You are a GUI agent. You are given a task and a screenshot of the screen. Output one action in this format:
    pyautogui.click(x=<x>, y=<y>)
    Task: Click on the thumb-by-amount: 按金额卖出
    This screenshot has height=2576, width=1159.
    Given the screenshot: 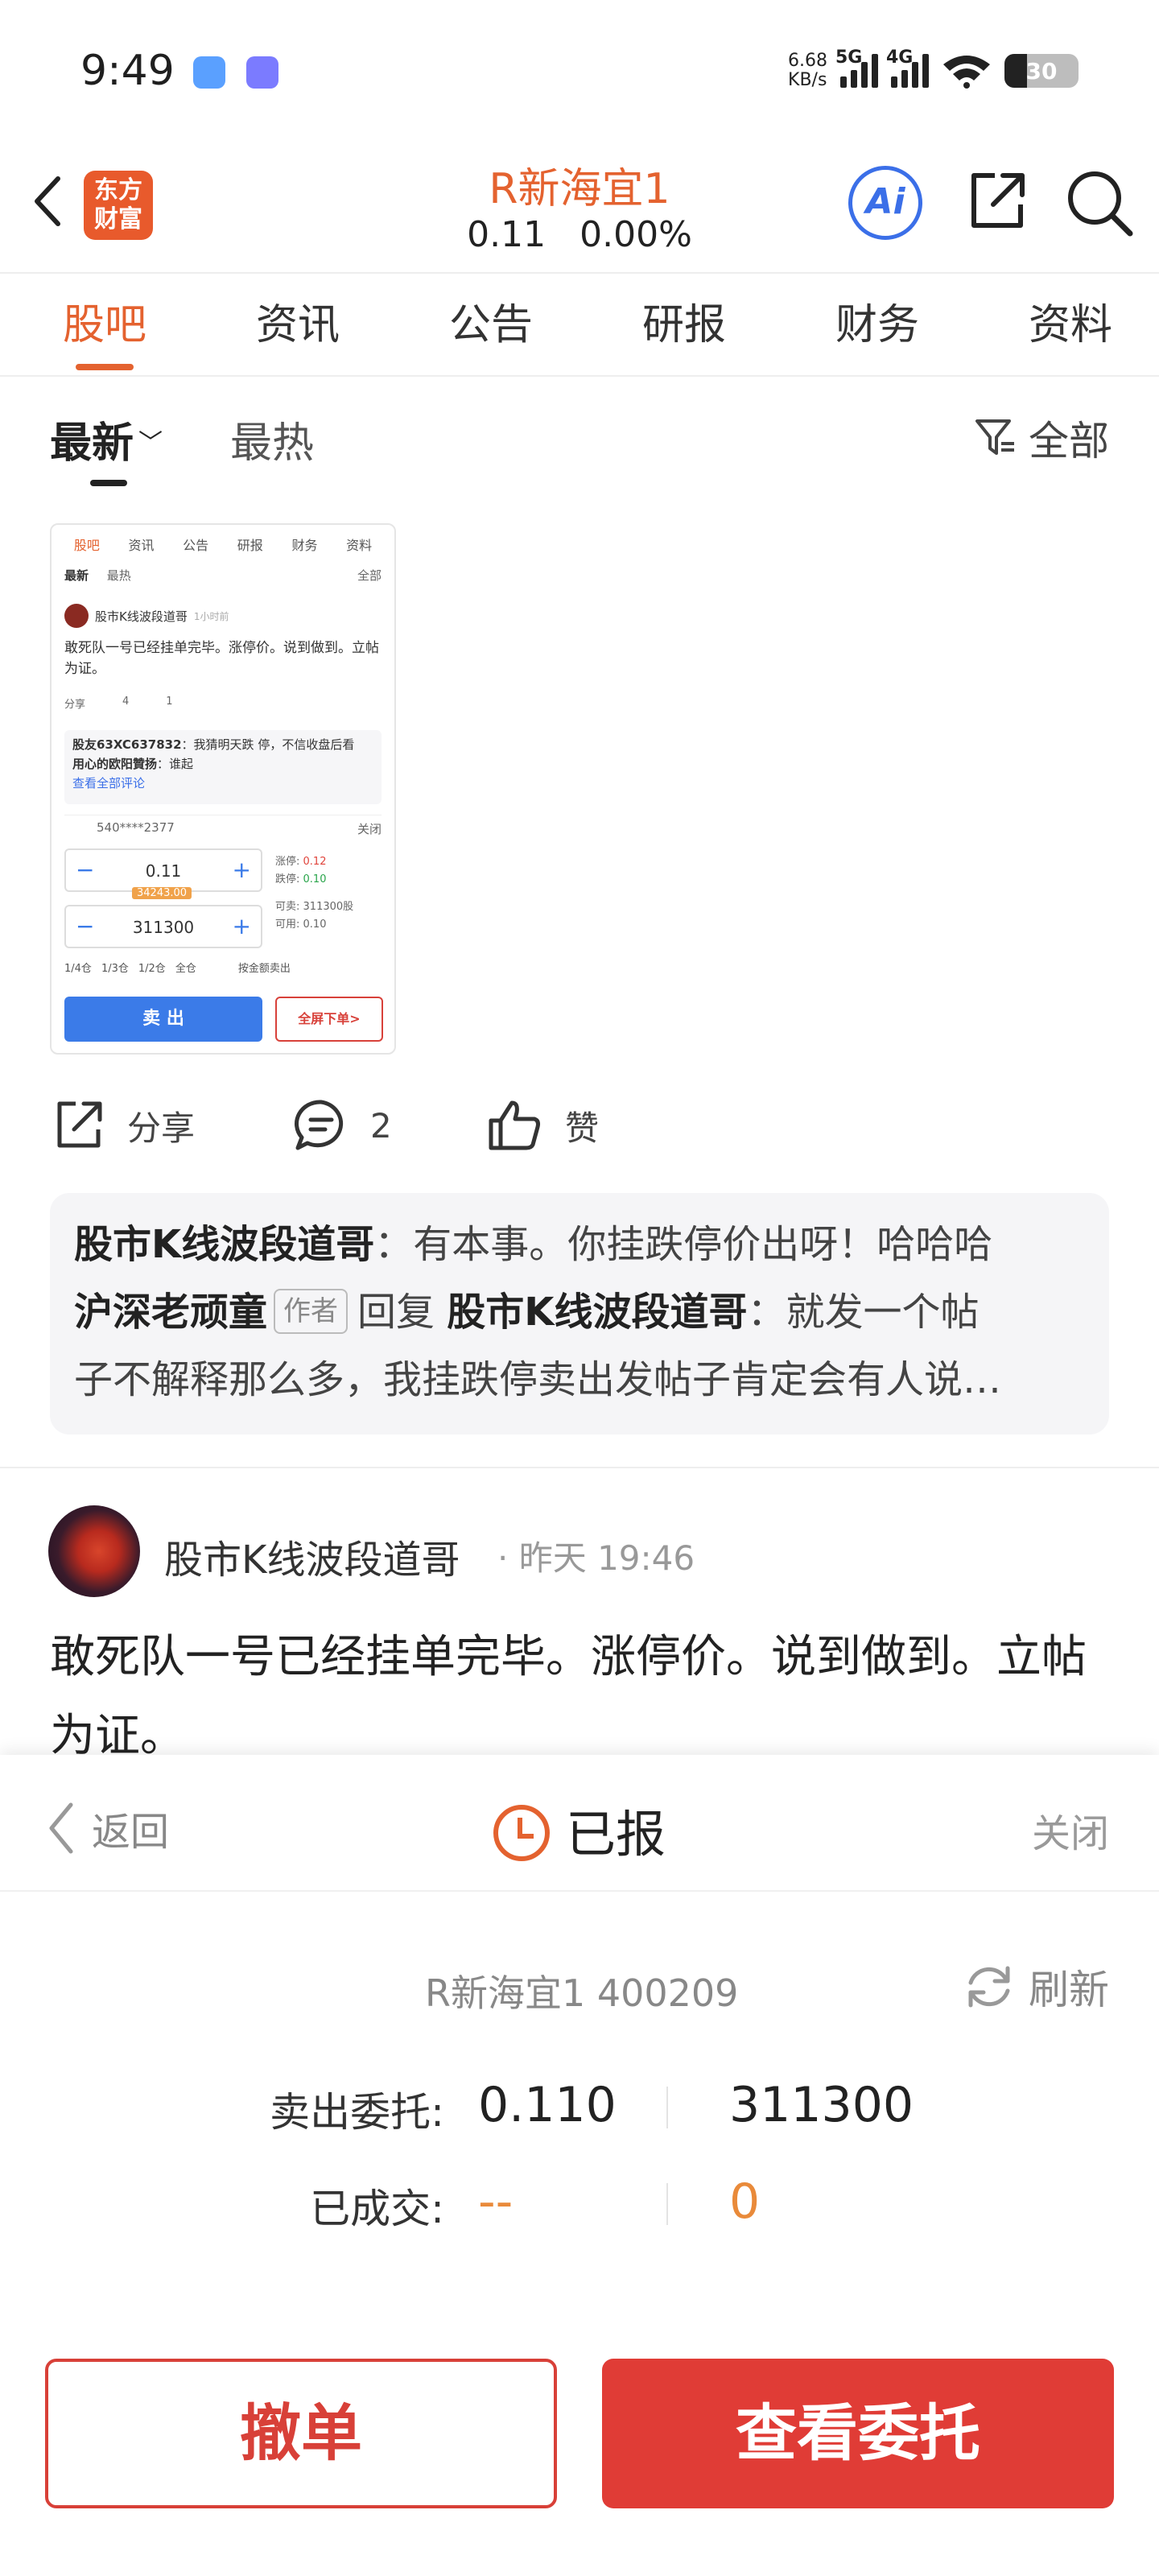 What is the action you would take?
    pyautogui.click(x=264, y=969)
    